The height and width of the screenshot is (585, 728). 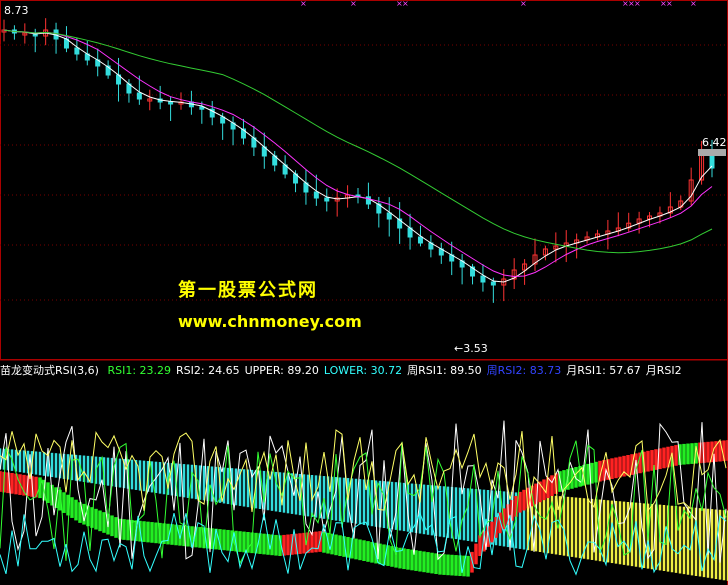 What do you see at coordinates (712, 152) in the screenshot?
I see `last-price-marker` at bounding box center [712, 152].